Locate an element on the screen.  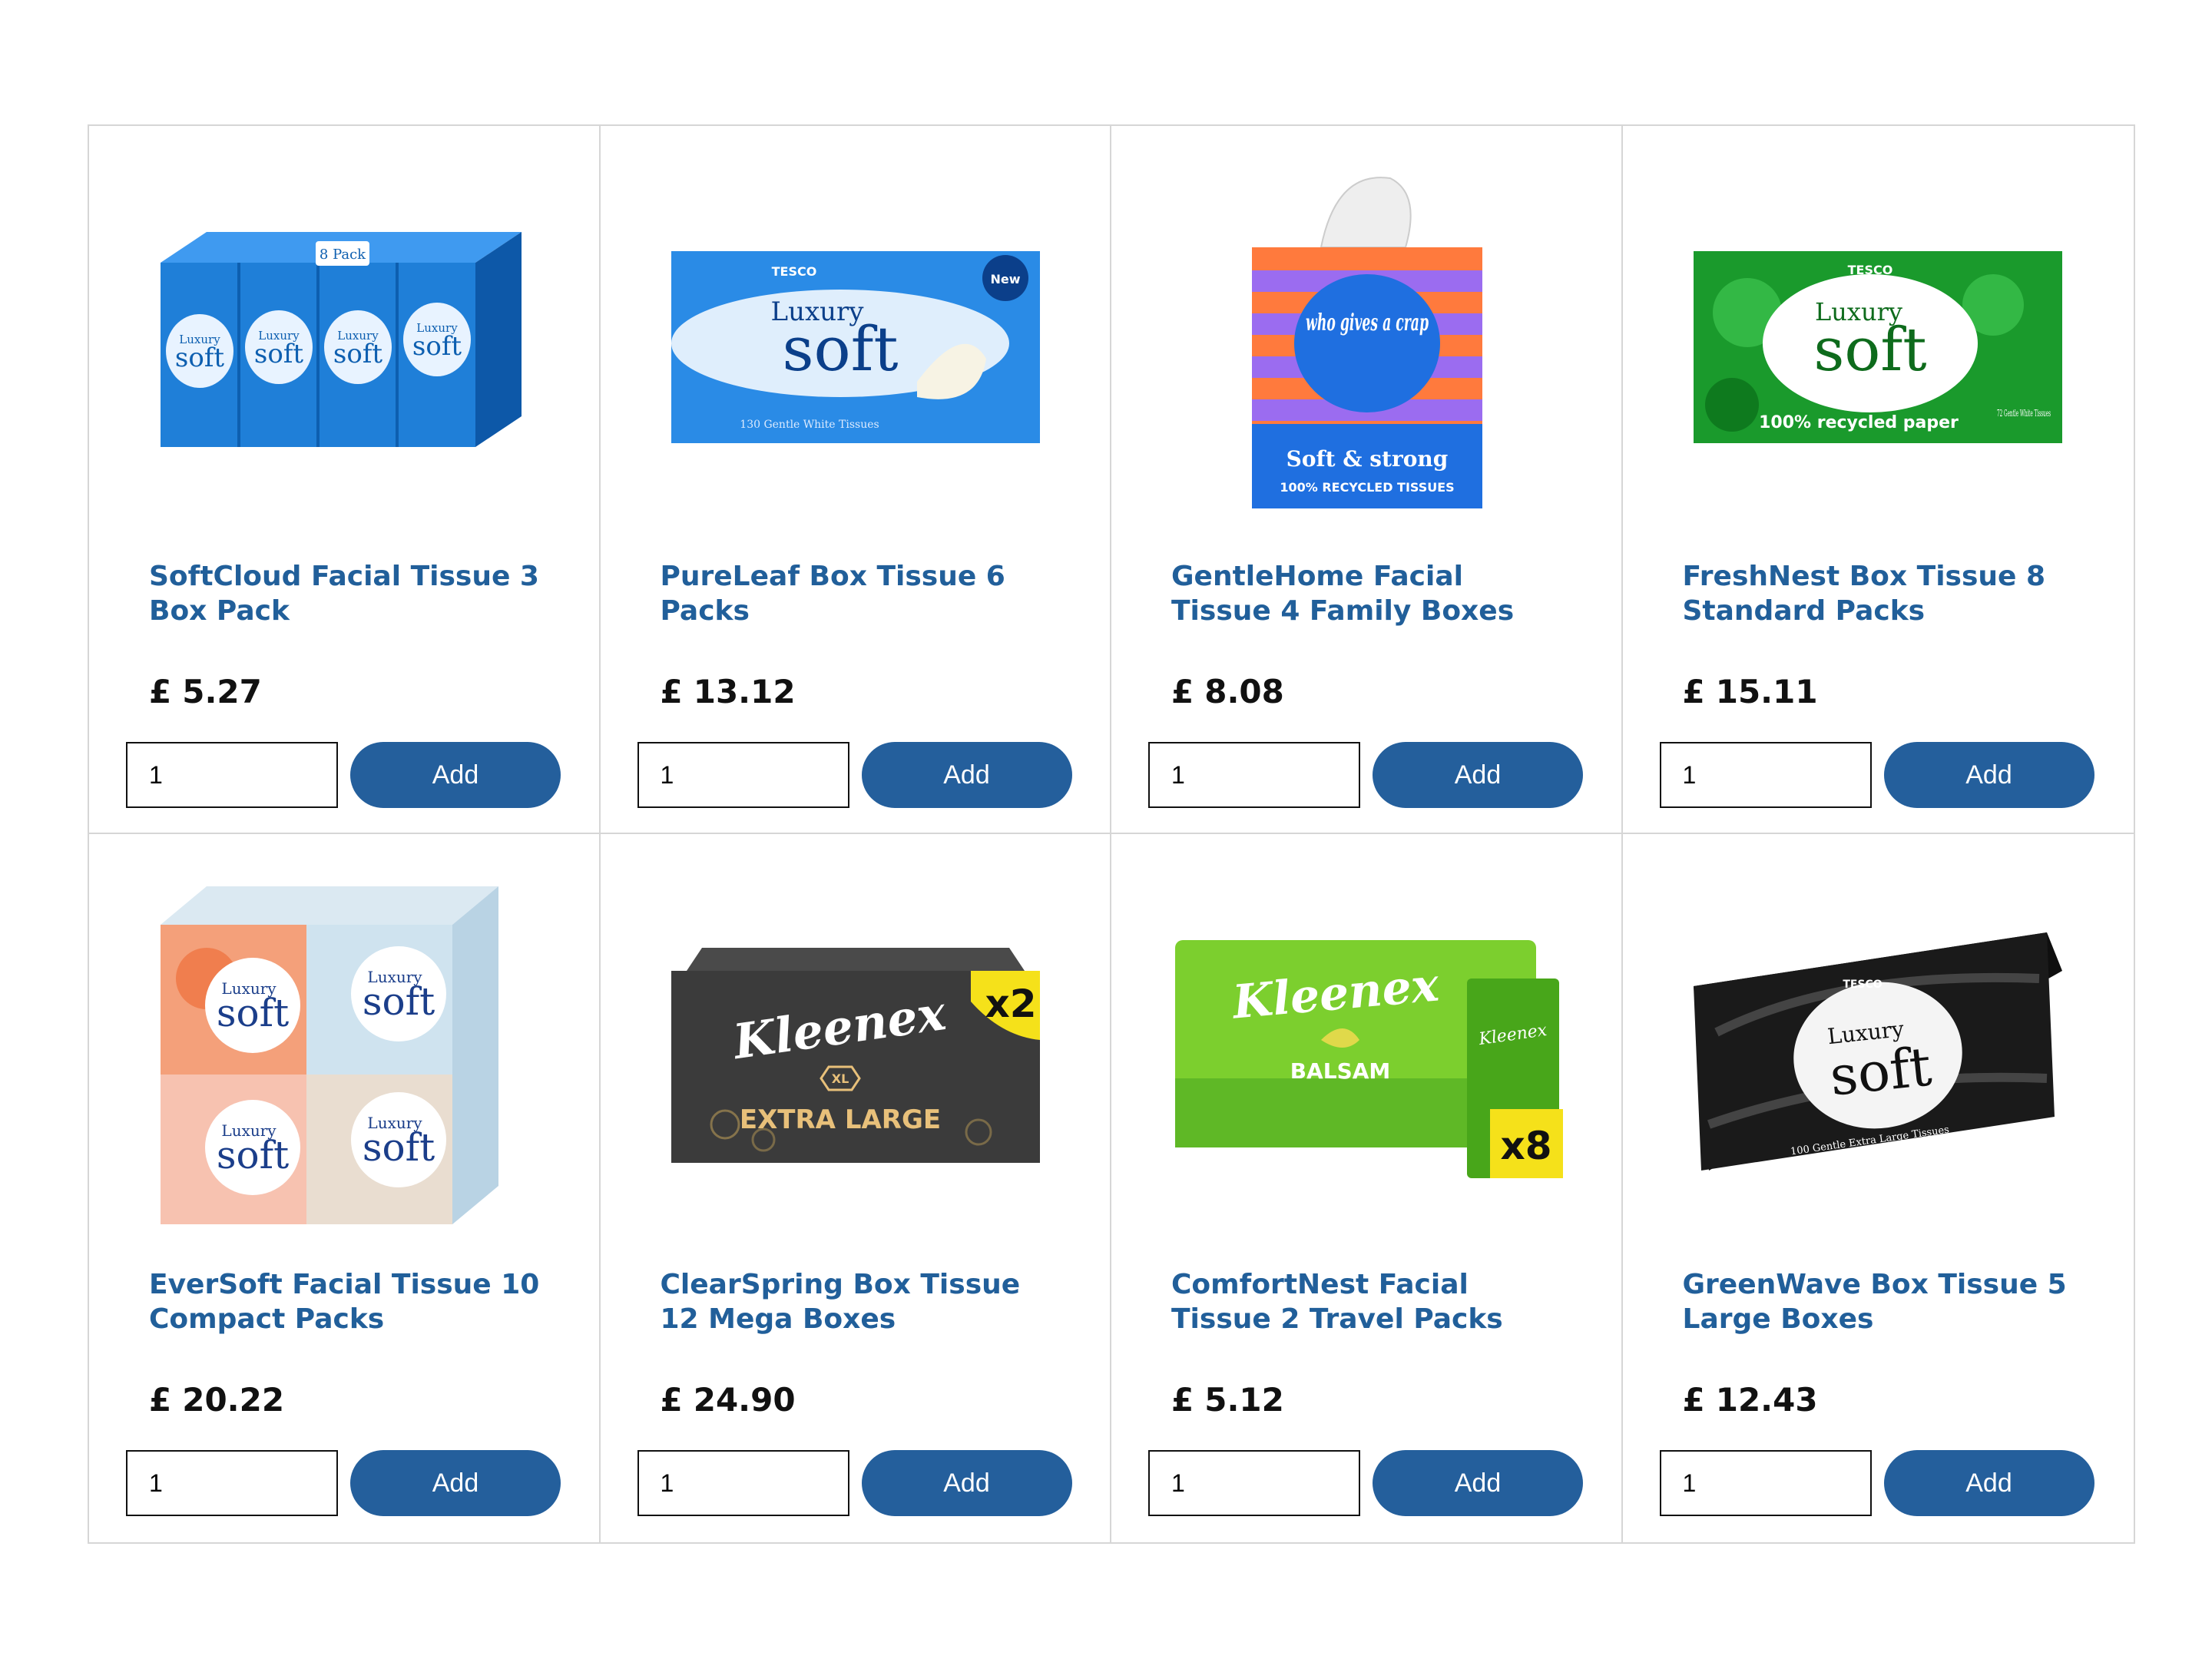
product-price: £8.08 is located at coordinates (1228, 692).